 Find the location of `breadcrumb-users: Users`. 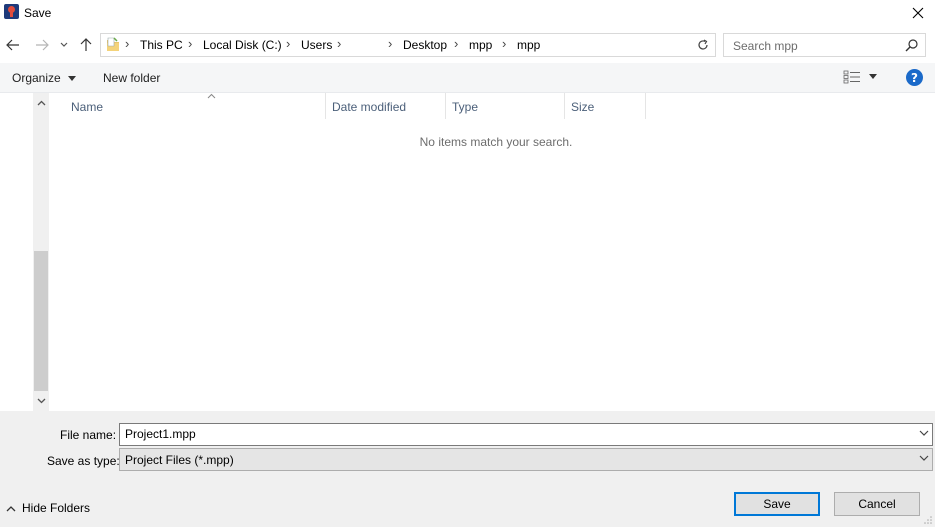

breadcrumb-users: Users is located at coordinates (316, 45).